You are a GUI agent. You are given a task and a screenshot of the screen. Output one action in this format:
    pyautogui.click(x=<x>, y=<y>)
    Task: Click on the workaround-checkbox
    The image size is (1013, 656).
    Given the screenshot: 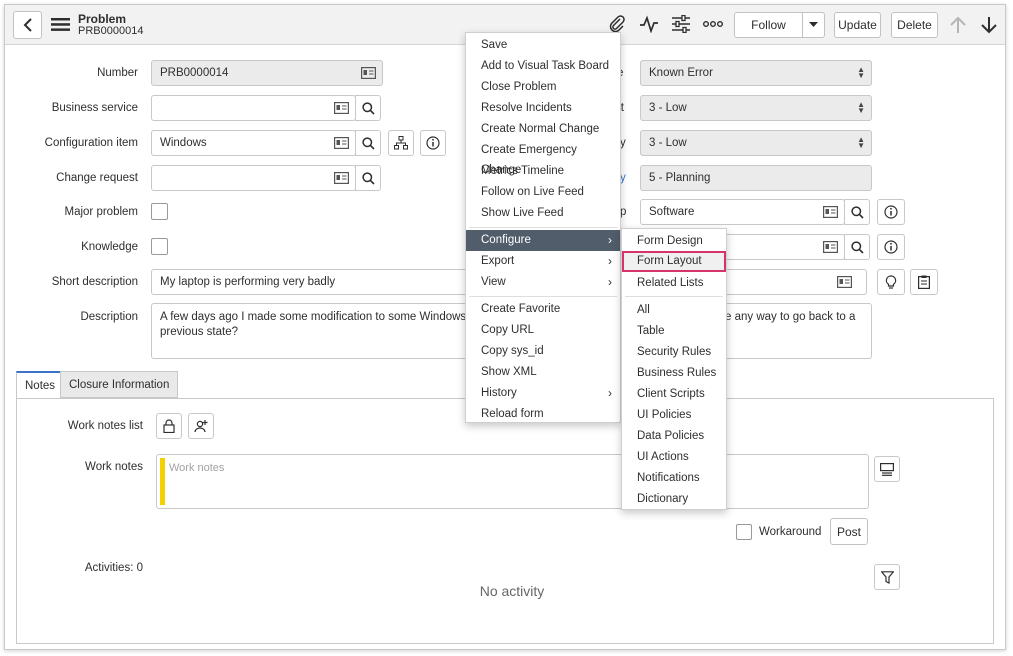 What is the action you would take?
    pyautogui.click(x=744, y=532)
    